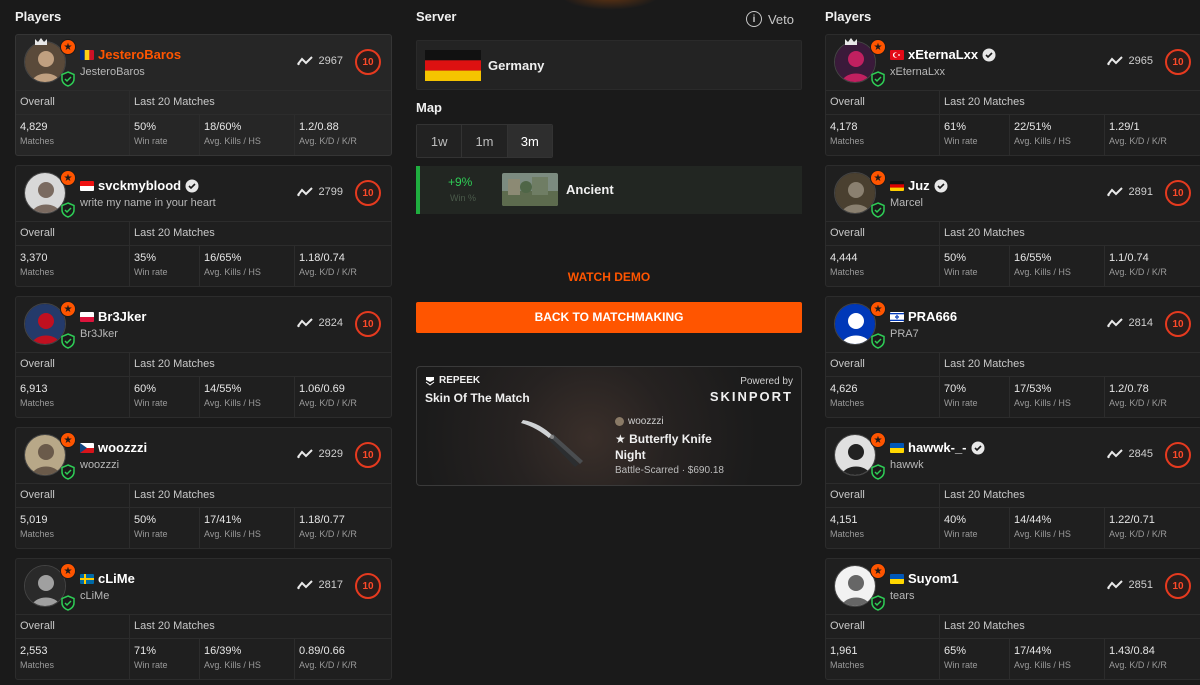 The height and width of the screenshot is (685, 1200). Describe the element at coordinates (516, 65) in the screenshot. I see `server-name: Germany` at that location.